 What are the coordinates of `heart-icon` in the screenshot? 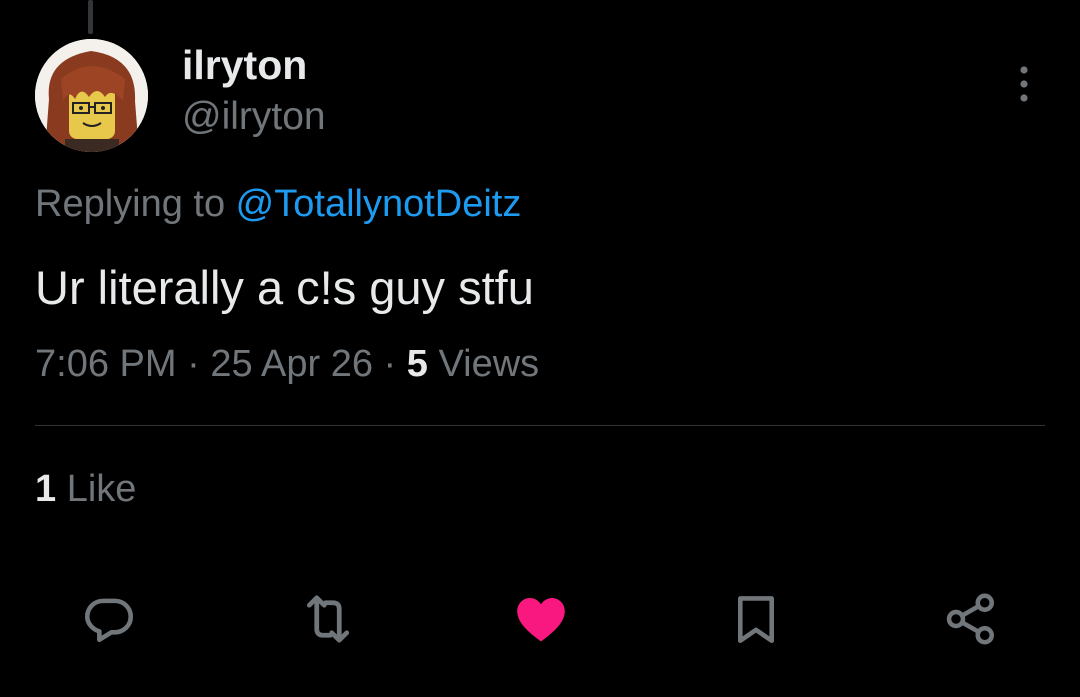 It's located at (541, 620).